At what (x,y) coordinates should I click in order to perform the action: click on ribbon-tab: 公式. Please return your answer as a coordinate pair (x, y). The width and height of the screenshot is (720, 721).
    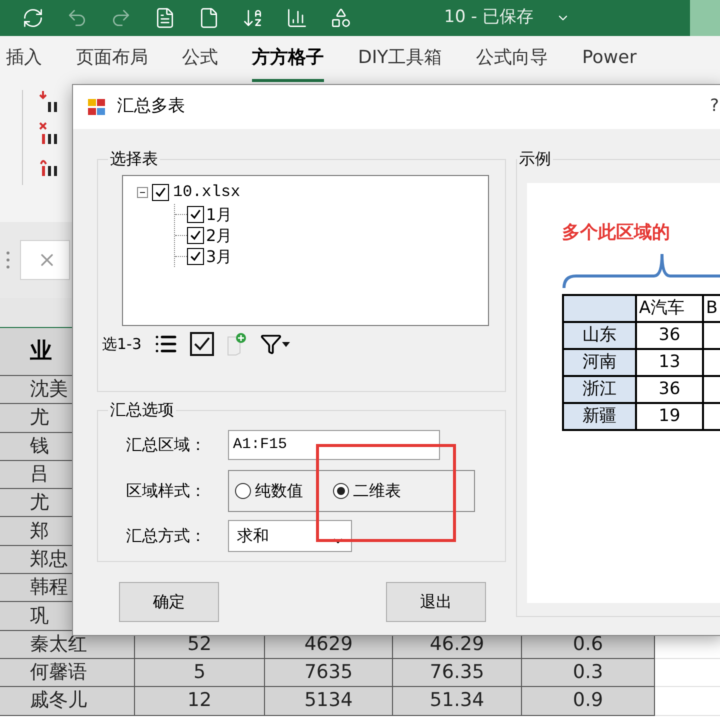
    Looking at the image, I should click on (200, 59).